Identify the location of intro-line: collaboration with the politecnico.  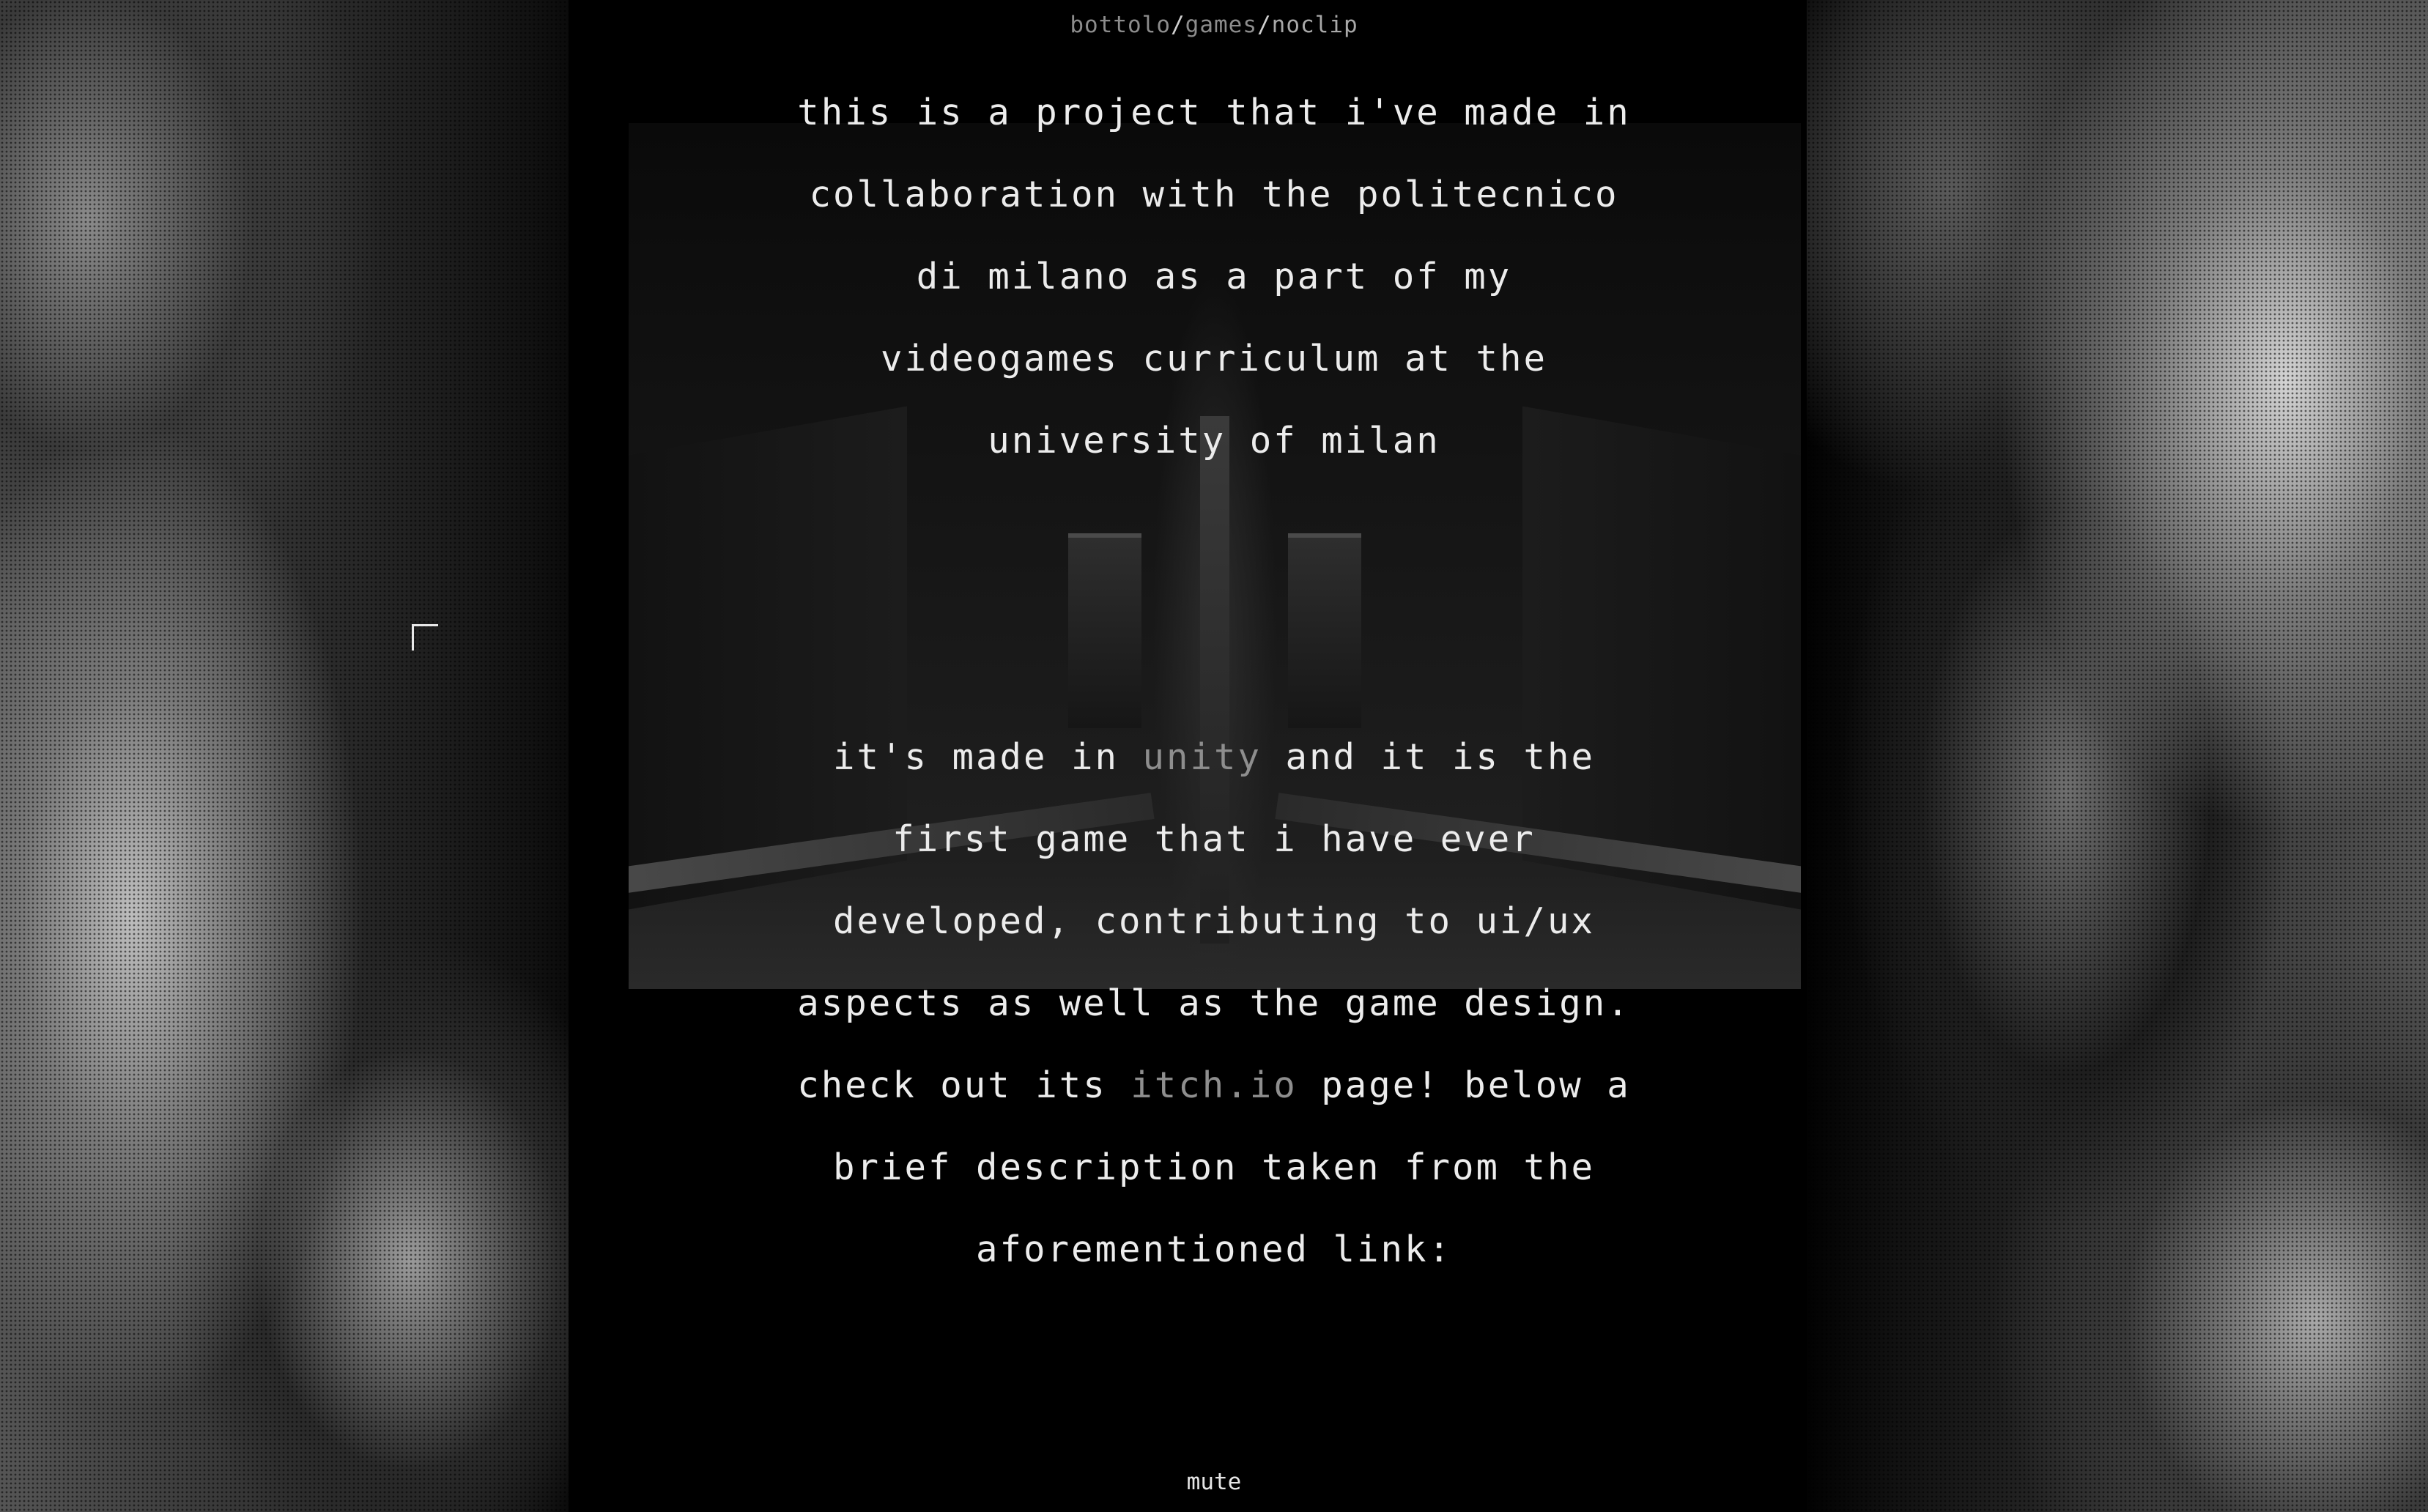
(1214, 194).